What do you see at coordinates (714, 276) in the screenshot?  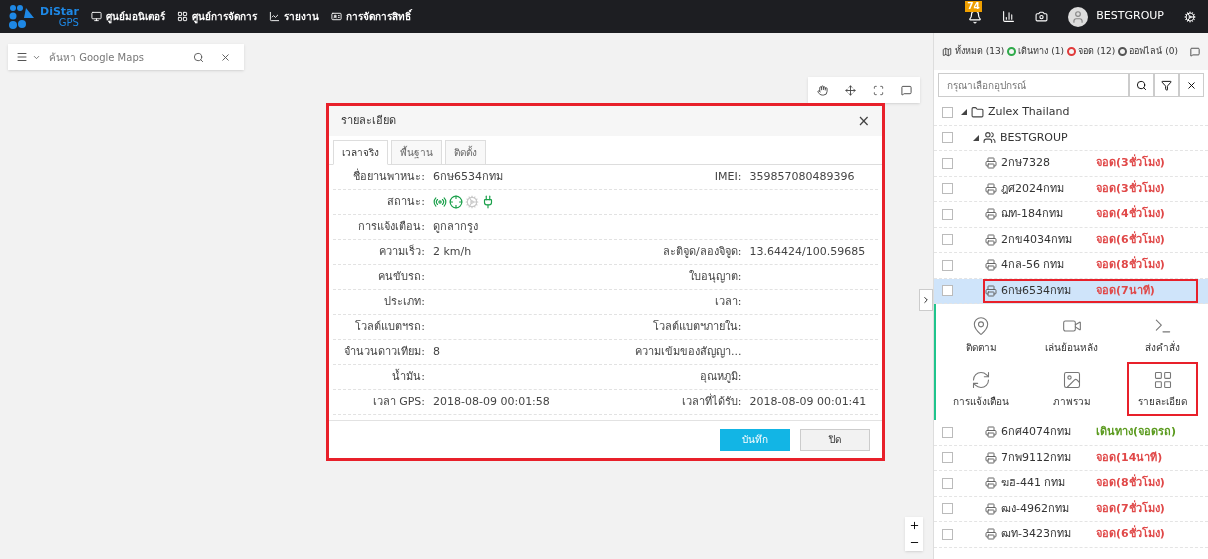 I see `field-label: ใบอนุญาต:` at bounding box center [714, 276].